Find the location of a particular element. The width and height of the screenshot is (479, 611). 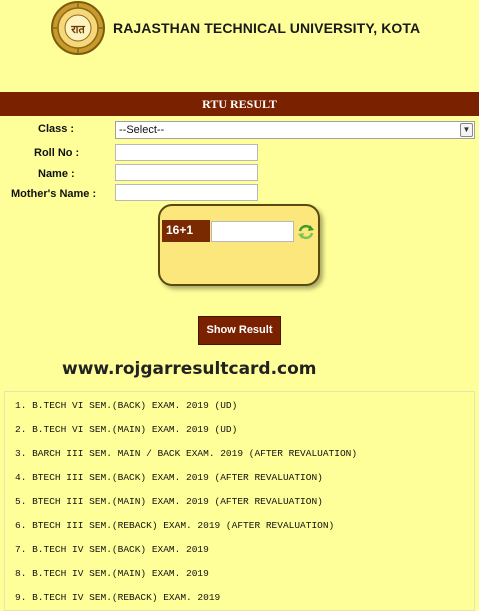

class-select-value: --Select-- is located at coordinates (142, 130).